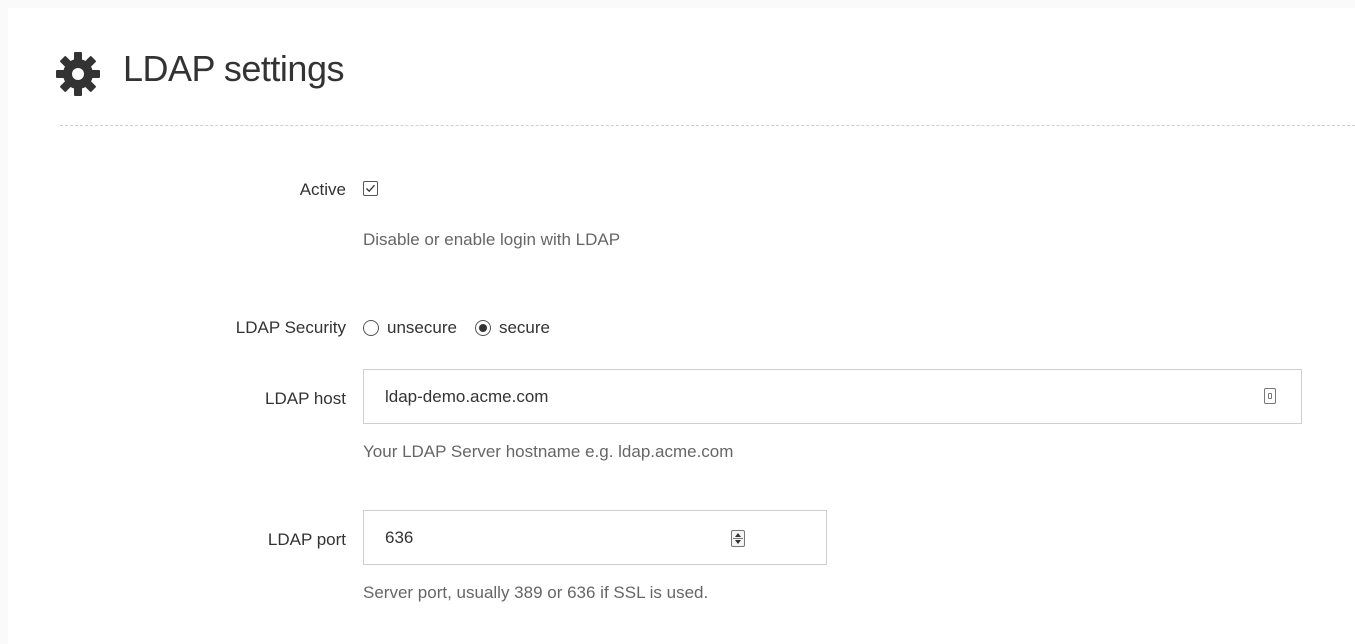 This screenshot has height=644, width=1355. Describe the element at coordinates (78, 74) in the screenshot. I see `gear-icon` at that location.